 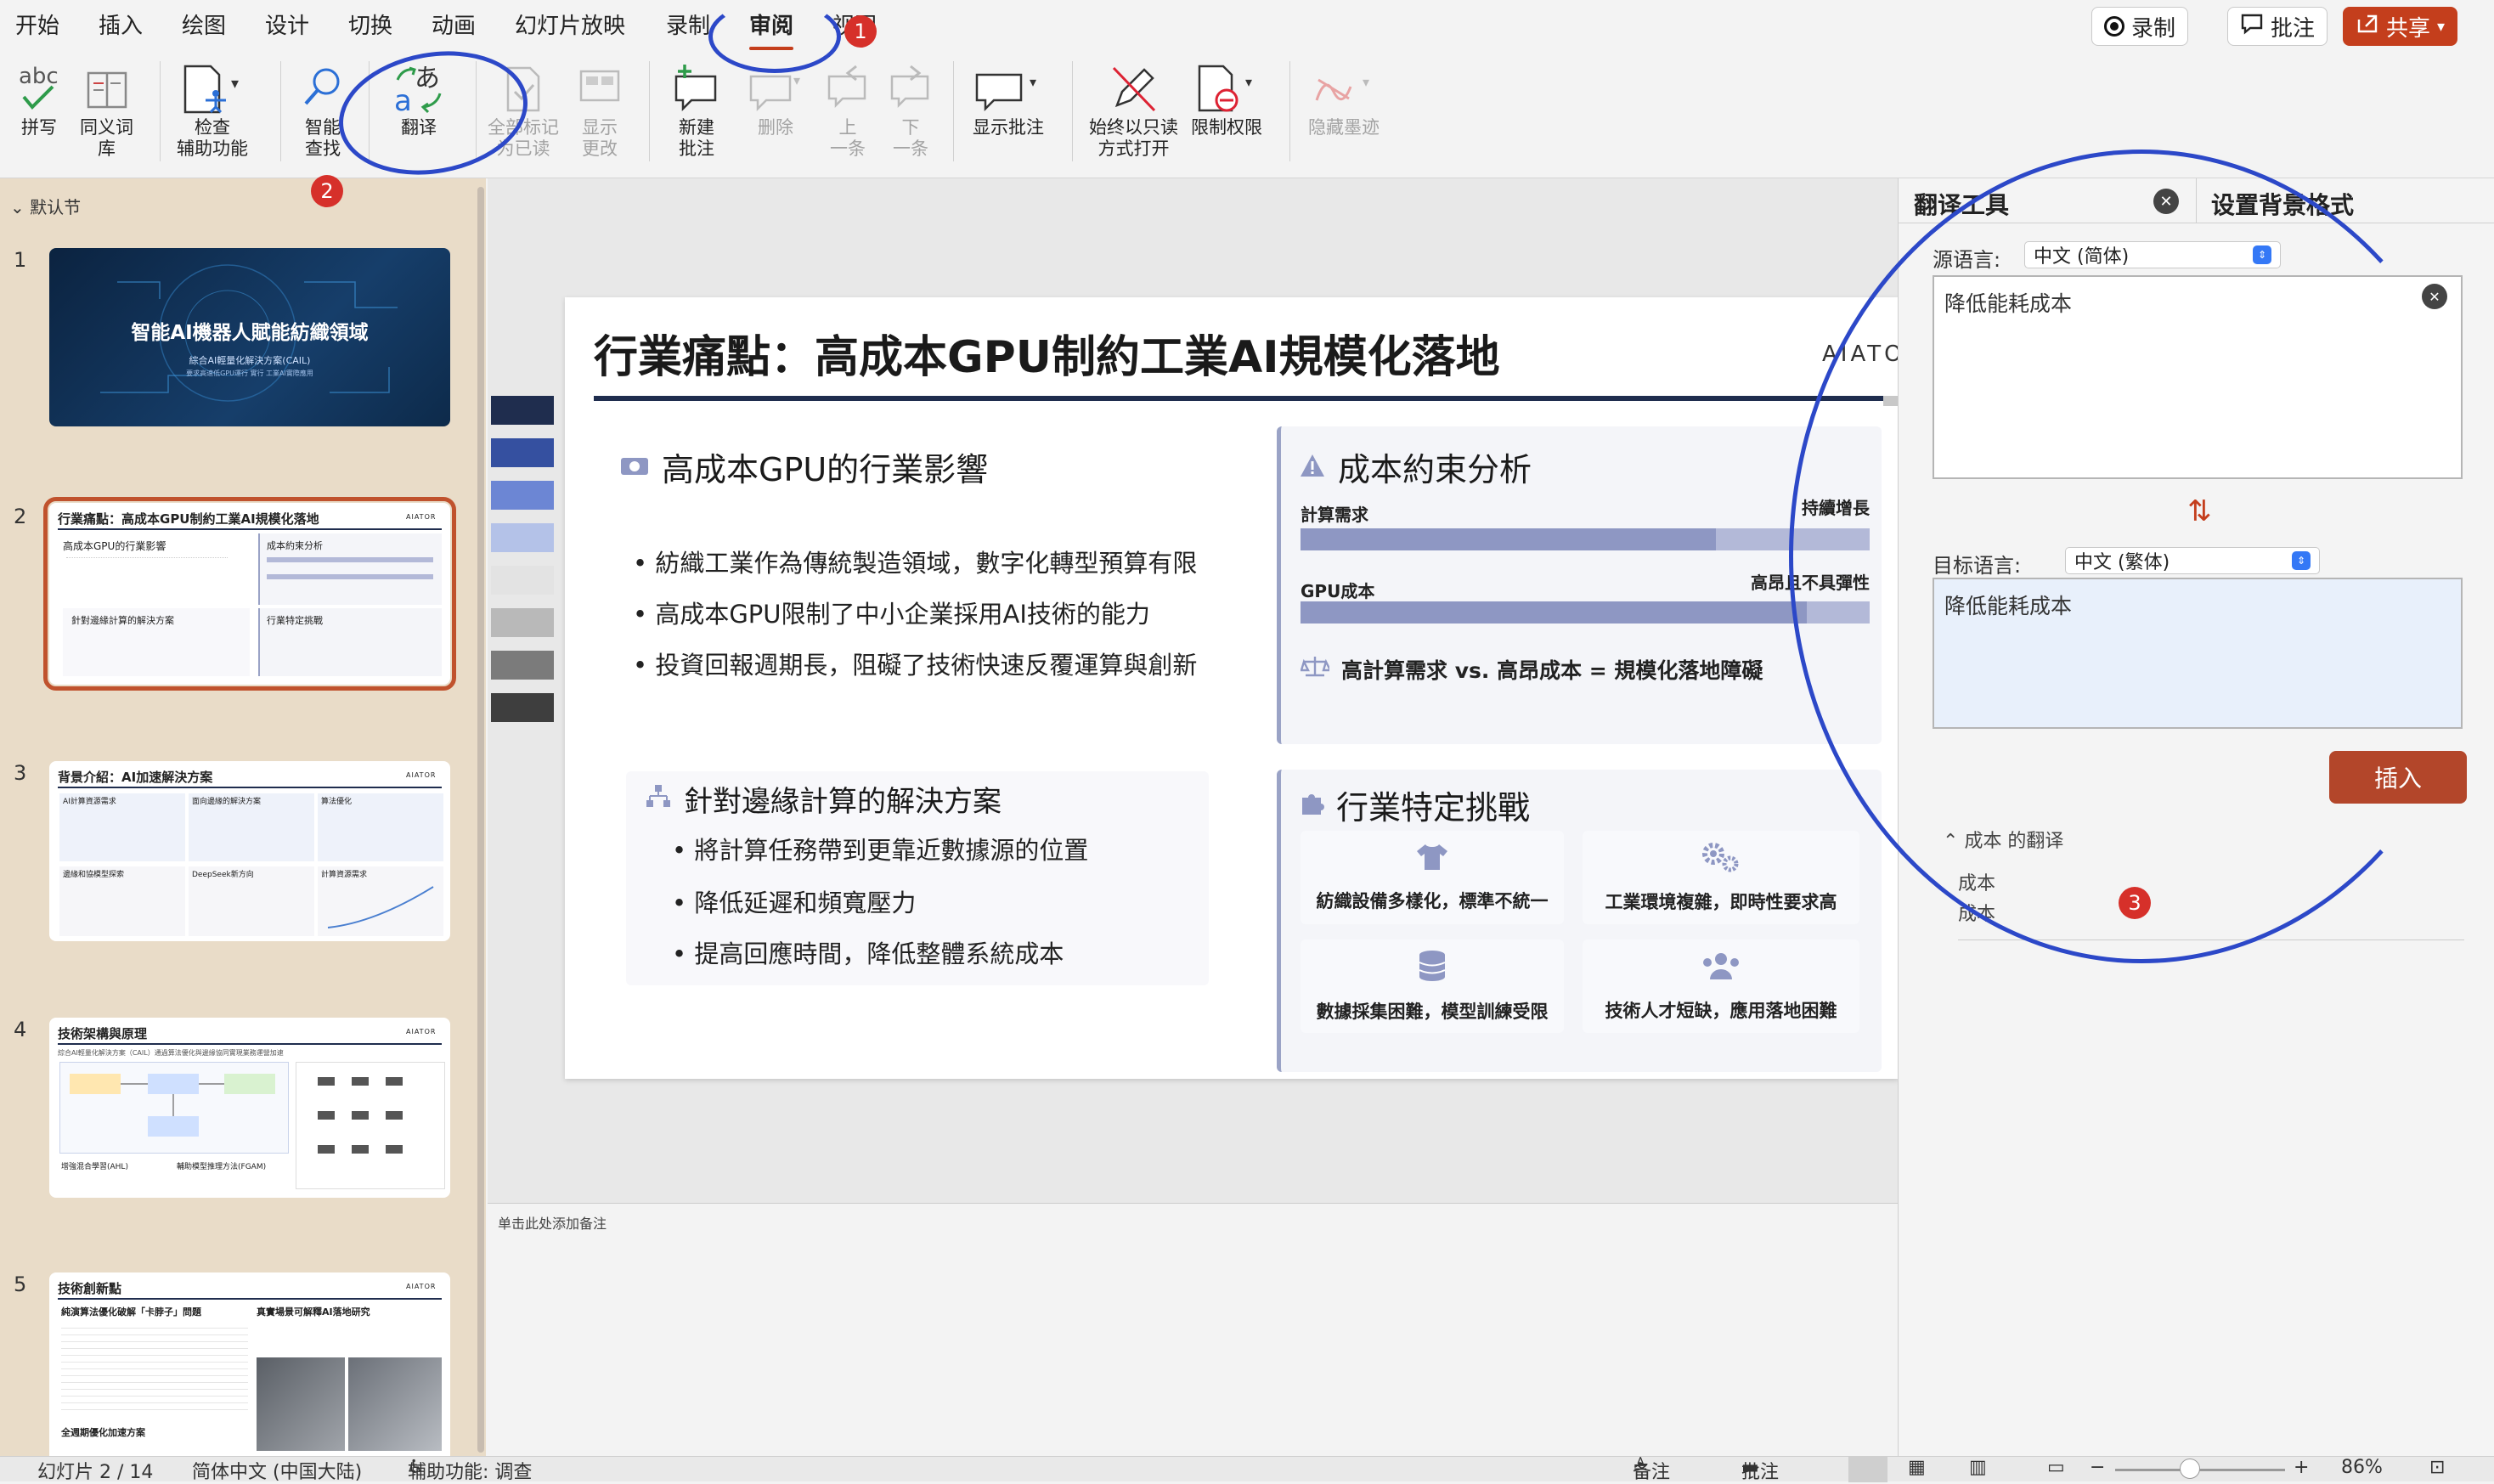 What do you see at coordinates (823, 799) in the screenshot?
I see `edge-heading: 針對邊緣計算的解決方案` at bounding box center [823, 799].